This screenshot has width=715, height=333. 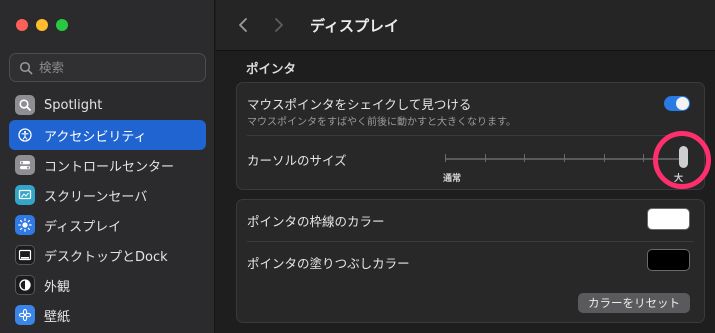 What do you see at coordinates (25, 165) in the screenshot?
I see `control-center-icon` at bounding box center [25, 165].